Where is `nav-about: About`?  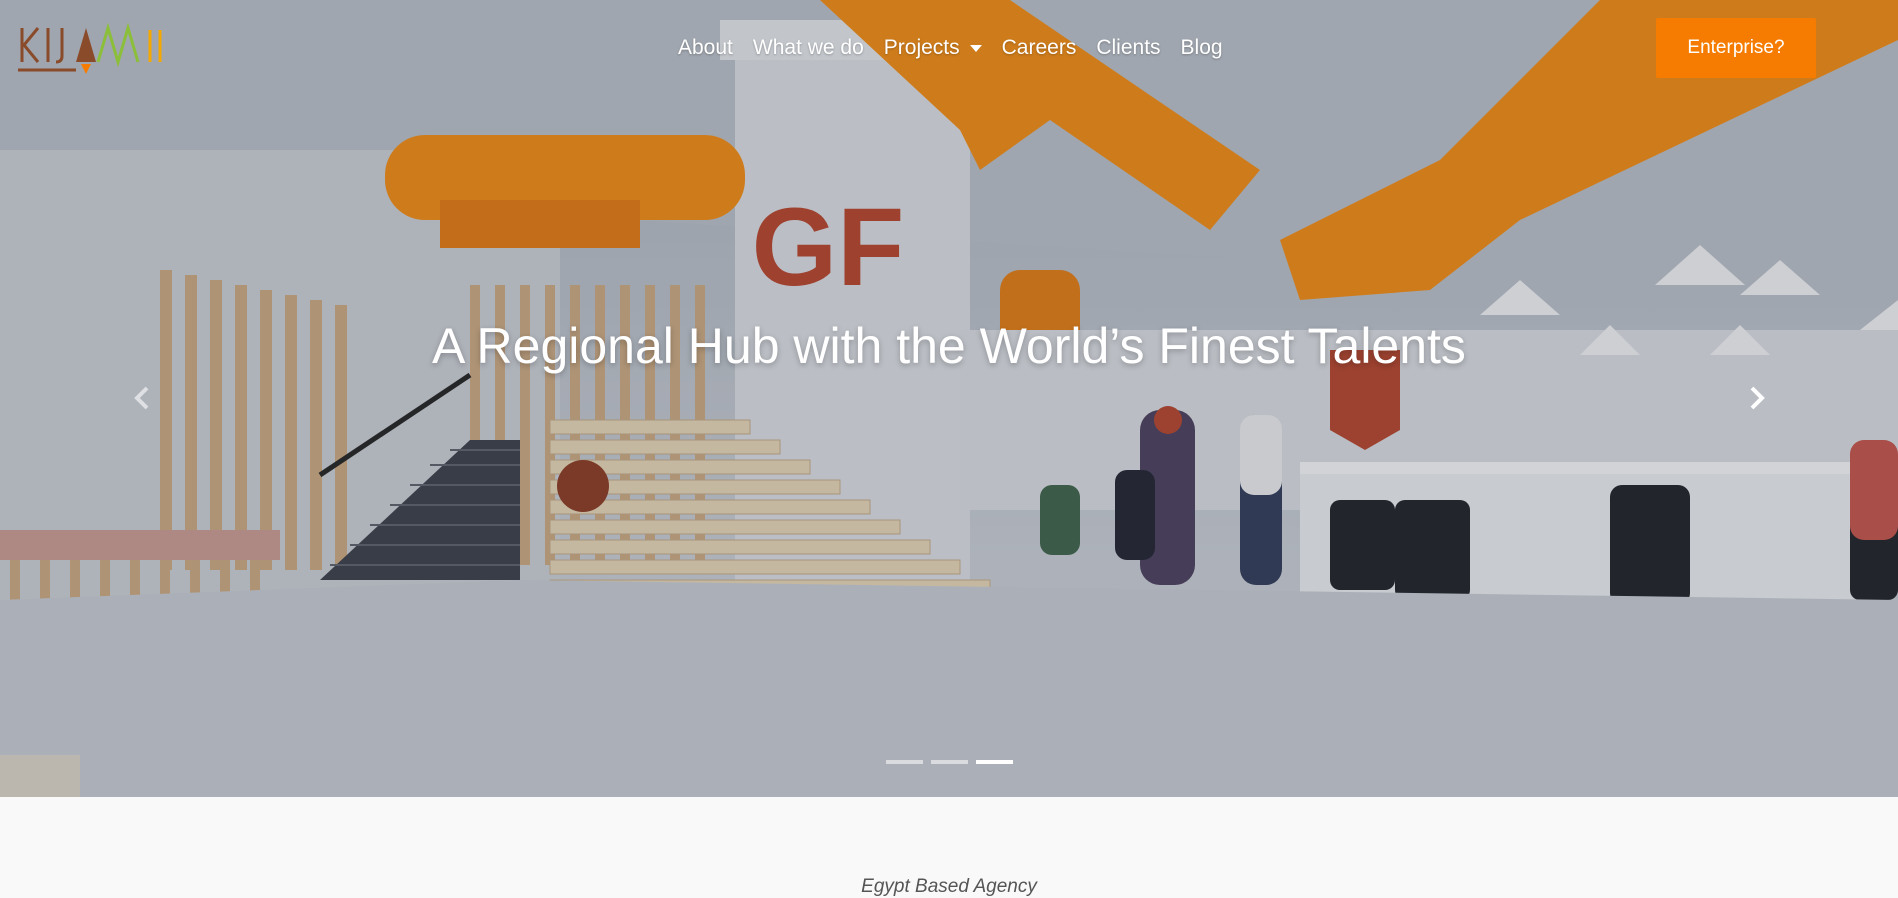 nav-about: About is located at coordinates (705, 48).